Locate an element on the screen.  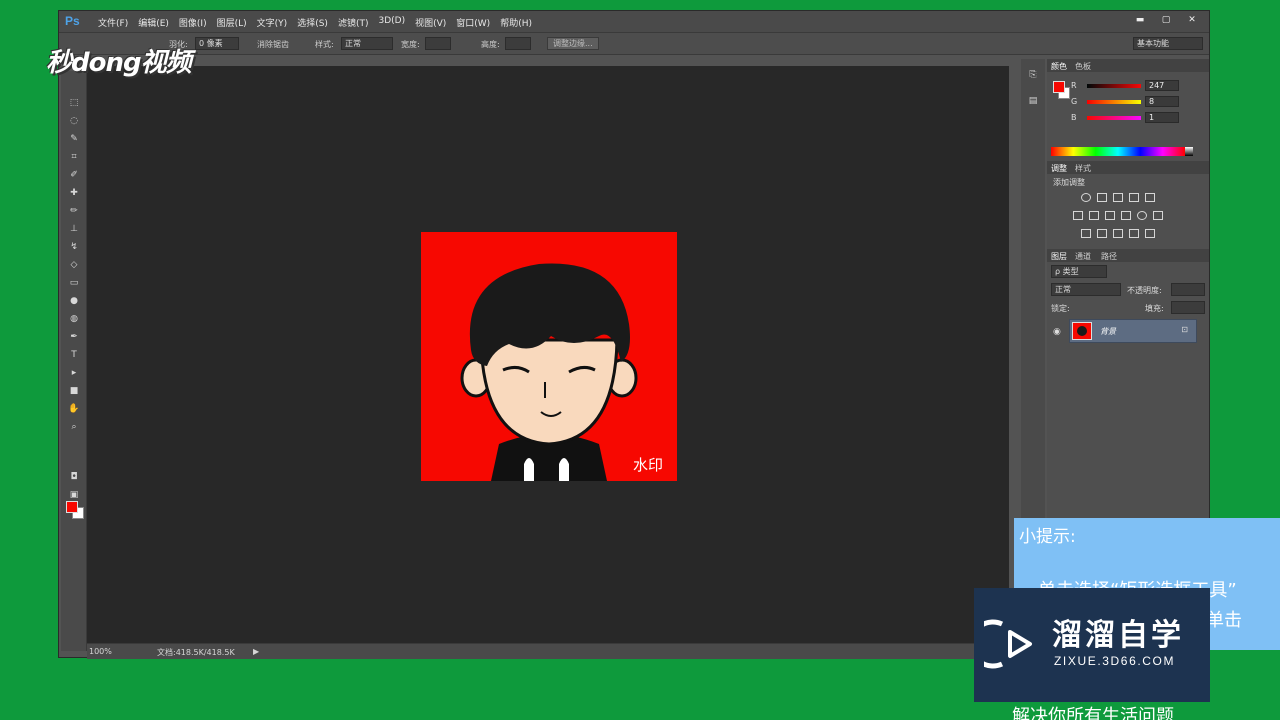
eraser-tool-icon: ◇ is located at coordinates (74, 265).